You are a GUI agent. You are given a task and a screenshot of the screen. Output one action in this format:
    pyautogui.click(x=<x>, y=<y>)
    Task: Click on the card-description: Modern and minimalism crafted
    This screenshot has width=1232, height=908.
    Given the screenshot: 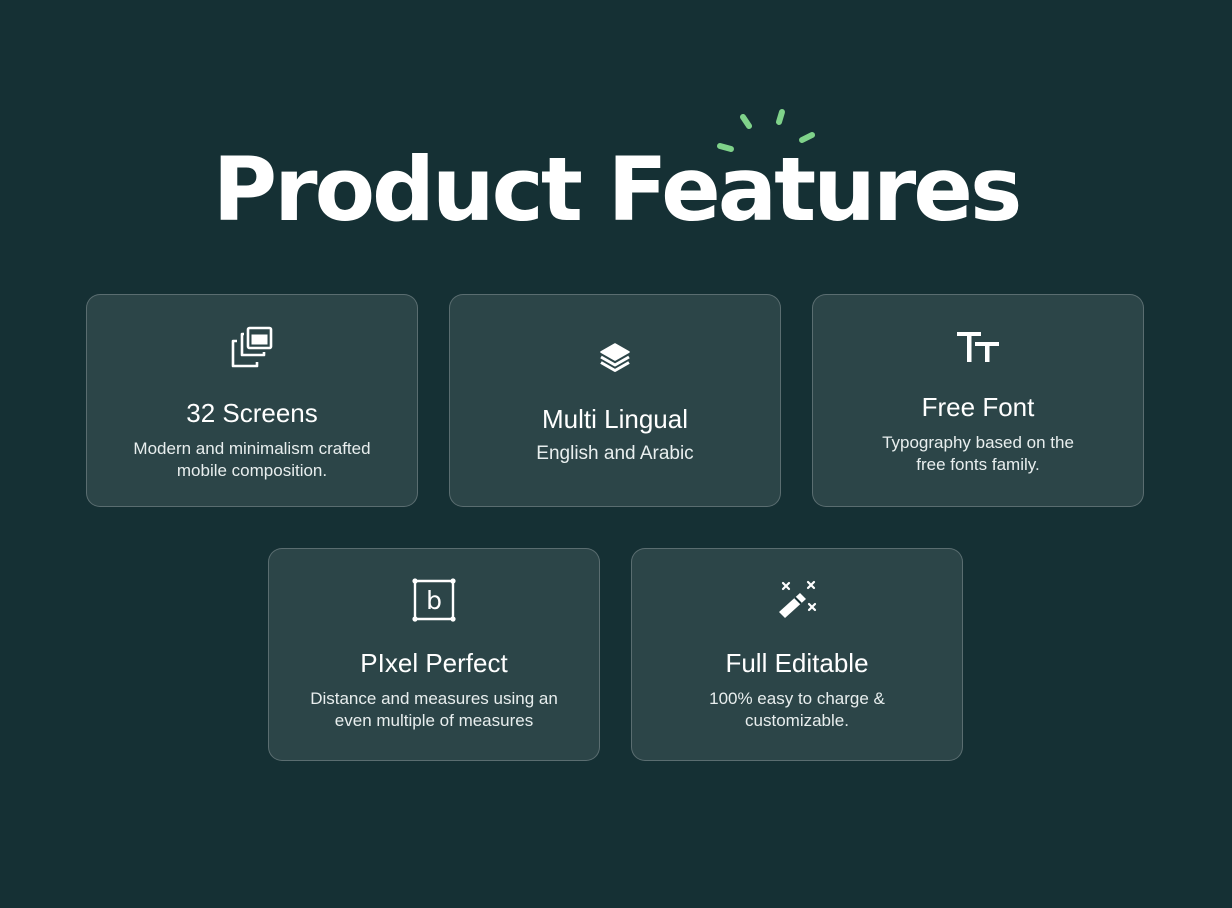 What is the action you would take?
    pyautogui.click(x=252, y=448)
    